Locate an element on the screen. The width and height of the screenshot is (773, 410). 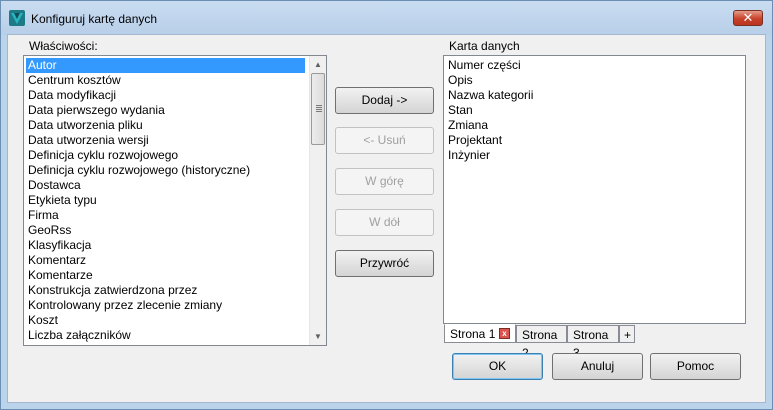
datacard-list-item: Stan is located at coordinates (459, 110).